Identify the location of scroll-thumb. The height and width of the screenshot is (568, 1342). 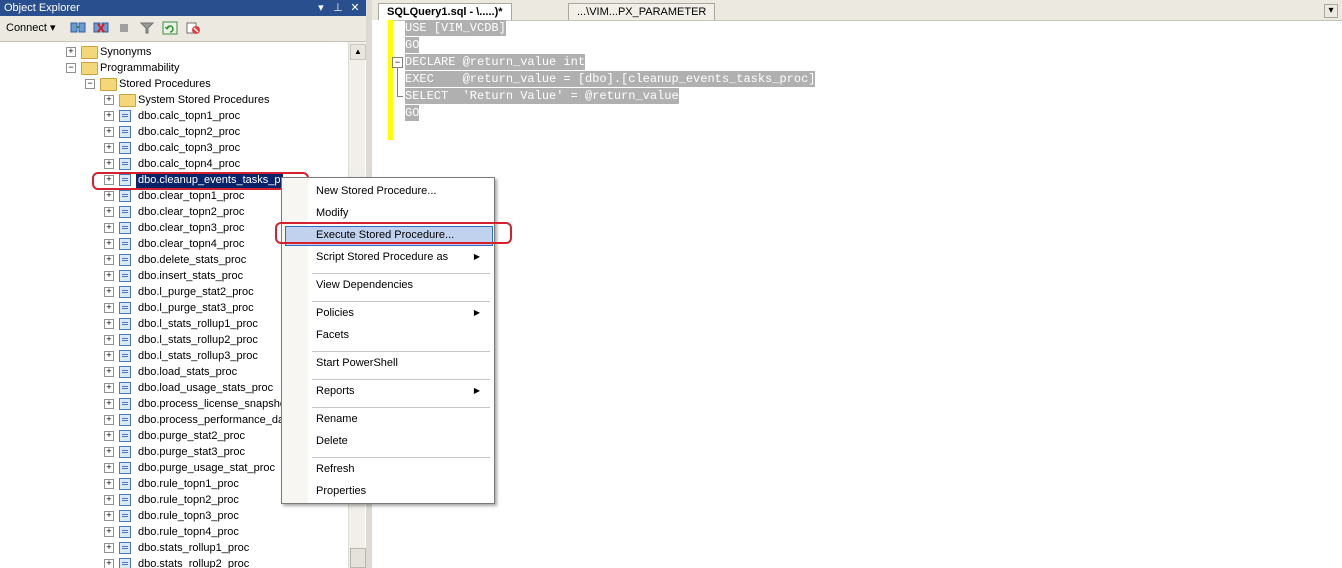
(358, 558).